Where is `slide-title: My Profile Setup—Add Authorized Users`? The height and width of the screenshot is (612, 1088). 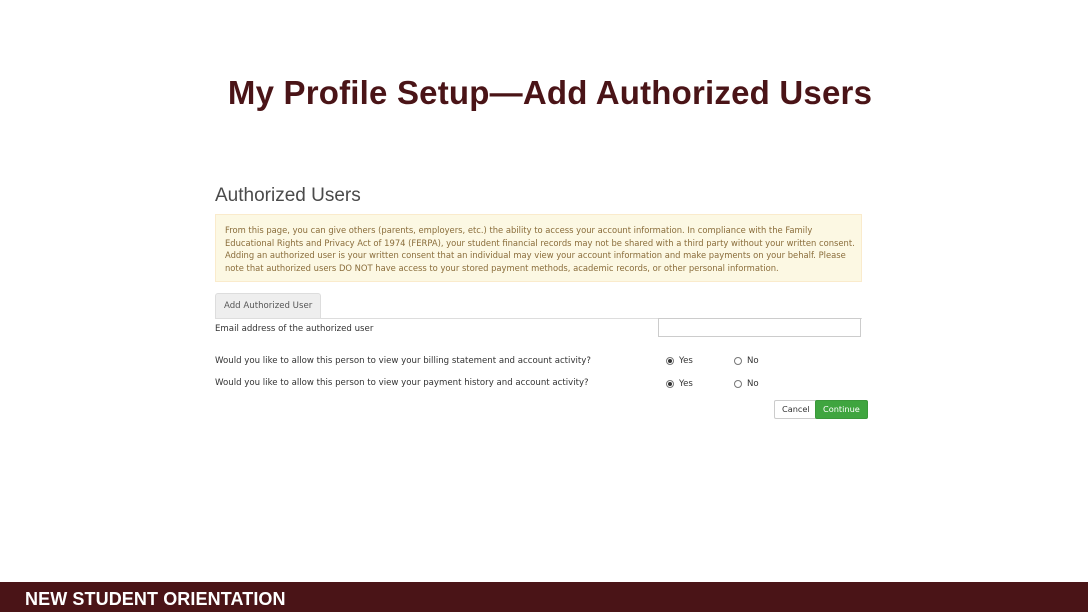
slide-title: My Profile Setup—Add Authorized Users is located at coordinates (550, 92).